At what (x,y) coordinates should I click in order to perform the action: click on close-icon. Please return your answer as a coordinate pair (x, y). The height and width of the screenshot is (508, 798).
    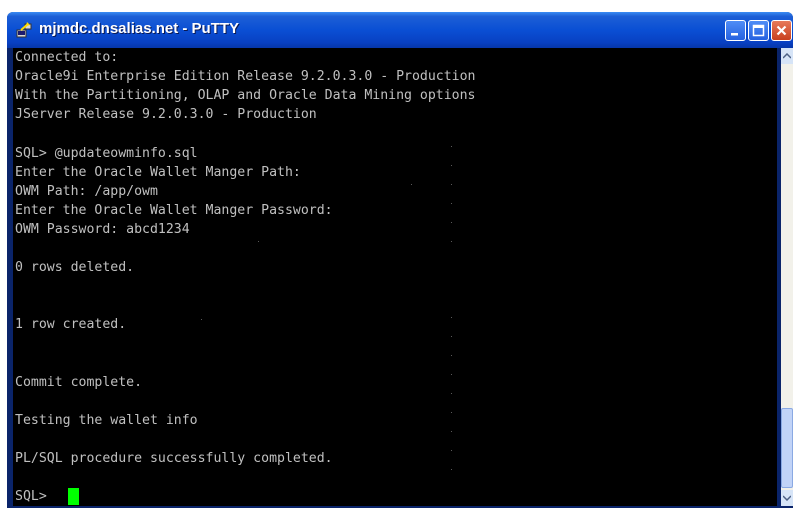
    Looking at the image, I should click on (781, 30).